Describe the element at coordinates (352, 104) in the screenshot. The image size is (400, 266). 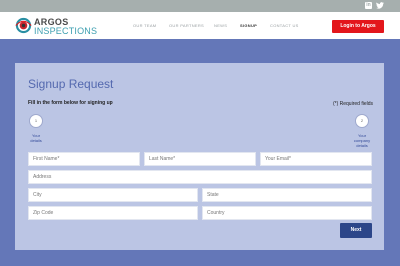
I see `required-note: (*) Required fields` at that location.